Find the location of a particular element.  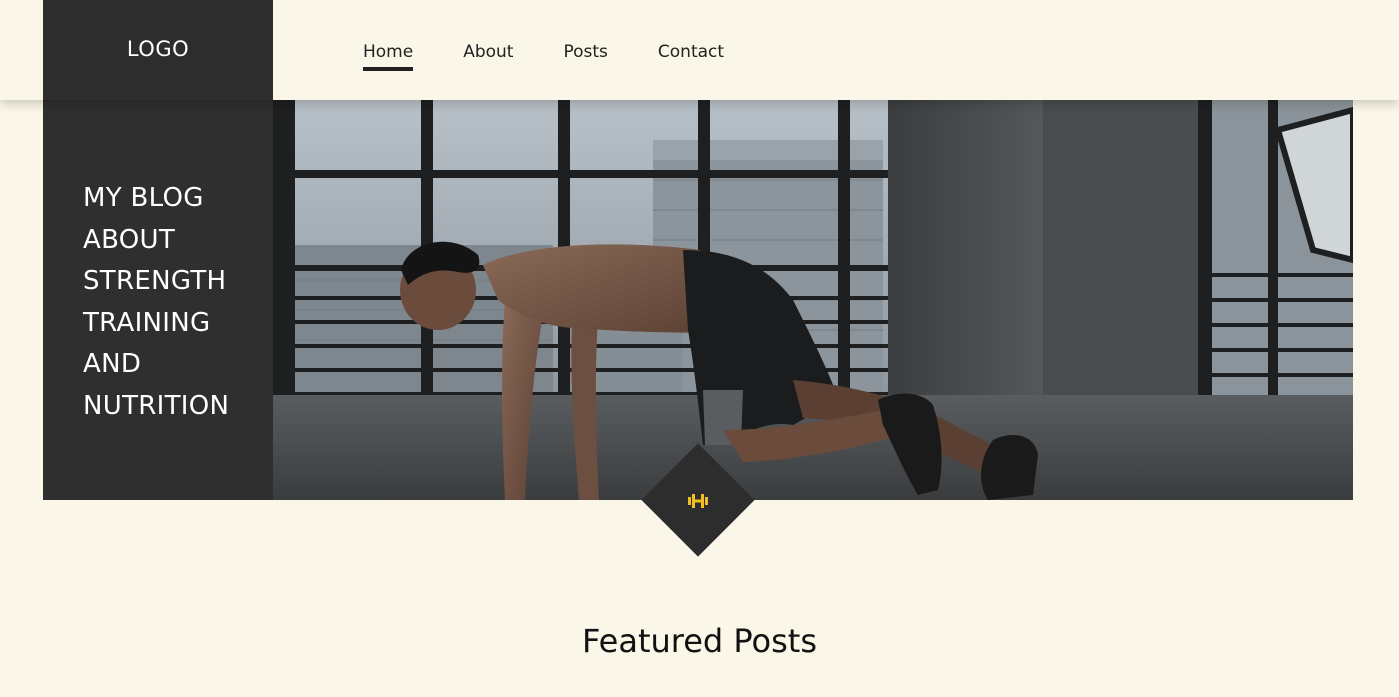

nav-contact: Contact is located at coordinates (691, 56).